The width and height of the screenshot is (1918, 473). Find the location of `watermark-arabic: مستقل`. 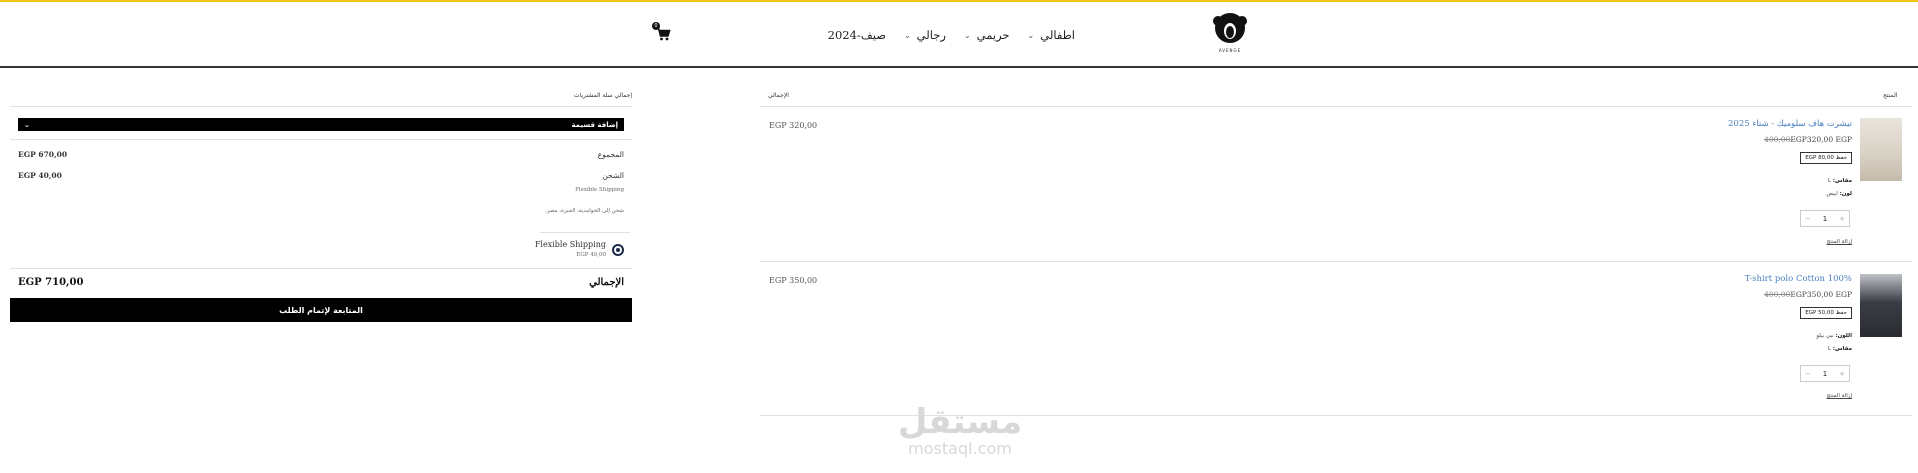

watermark-arabic: مستقل is located at coordinates (960, 422).